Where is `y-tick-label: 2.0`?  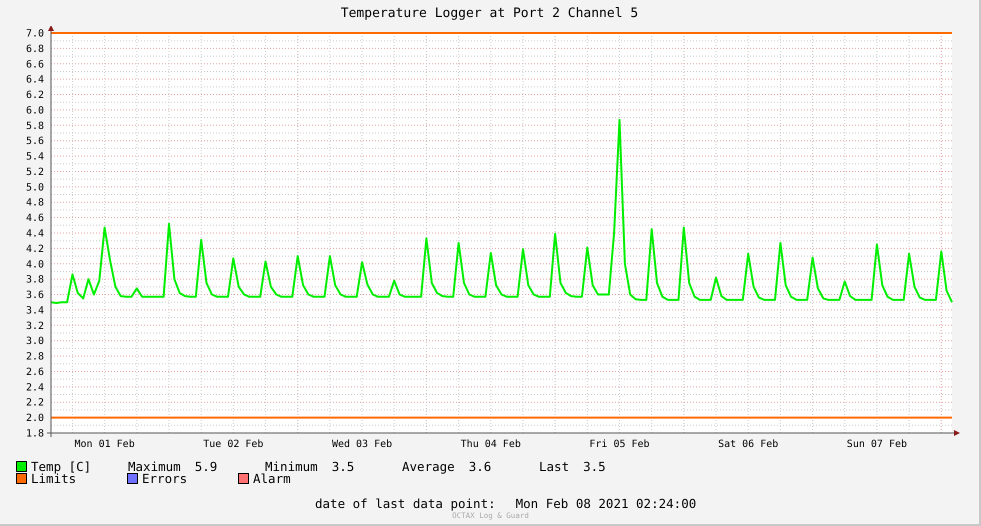 y-tick-label: 2.0 is located at coordinates (35, 418).